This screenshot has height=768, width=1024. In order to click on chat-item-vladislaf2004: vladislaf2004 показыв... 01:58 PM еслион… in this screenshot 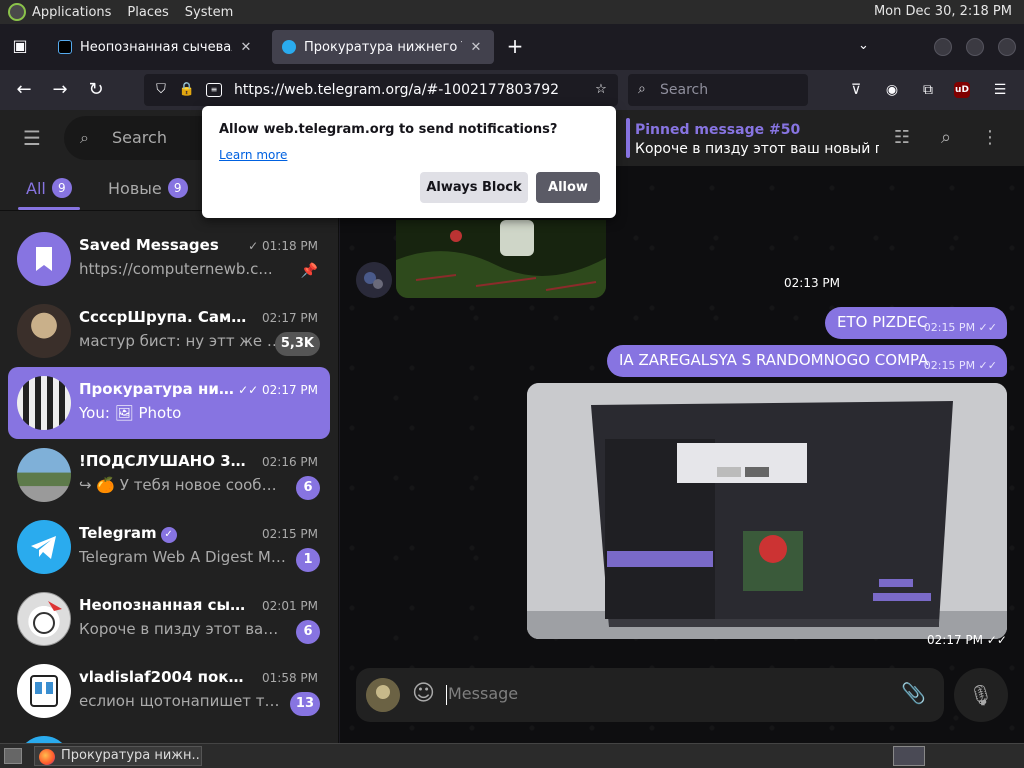, I will do `click(169, 691)`.